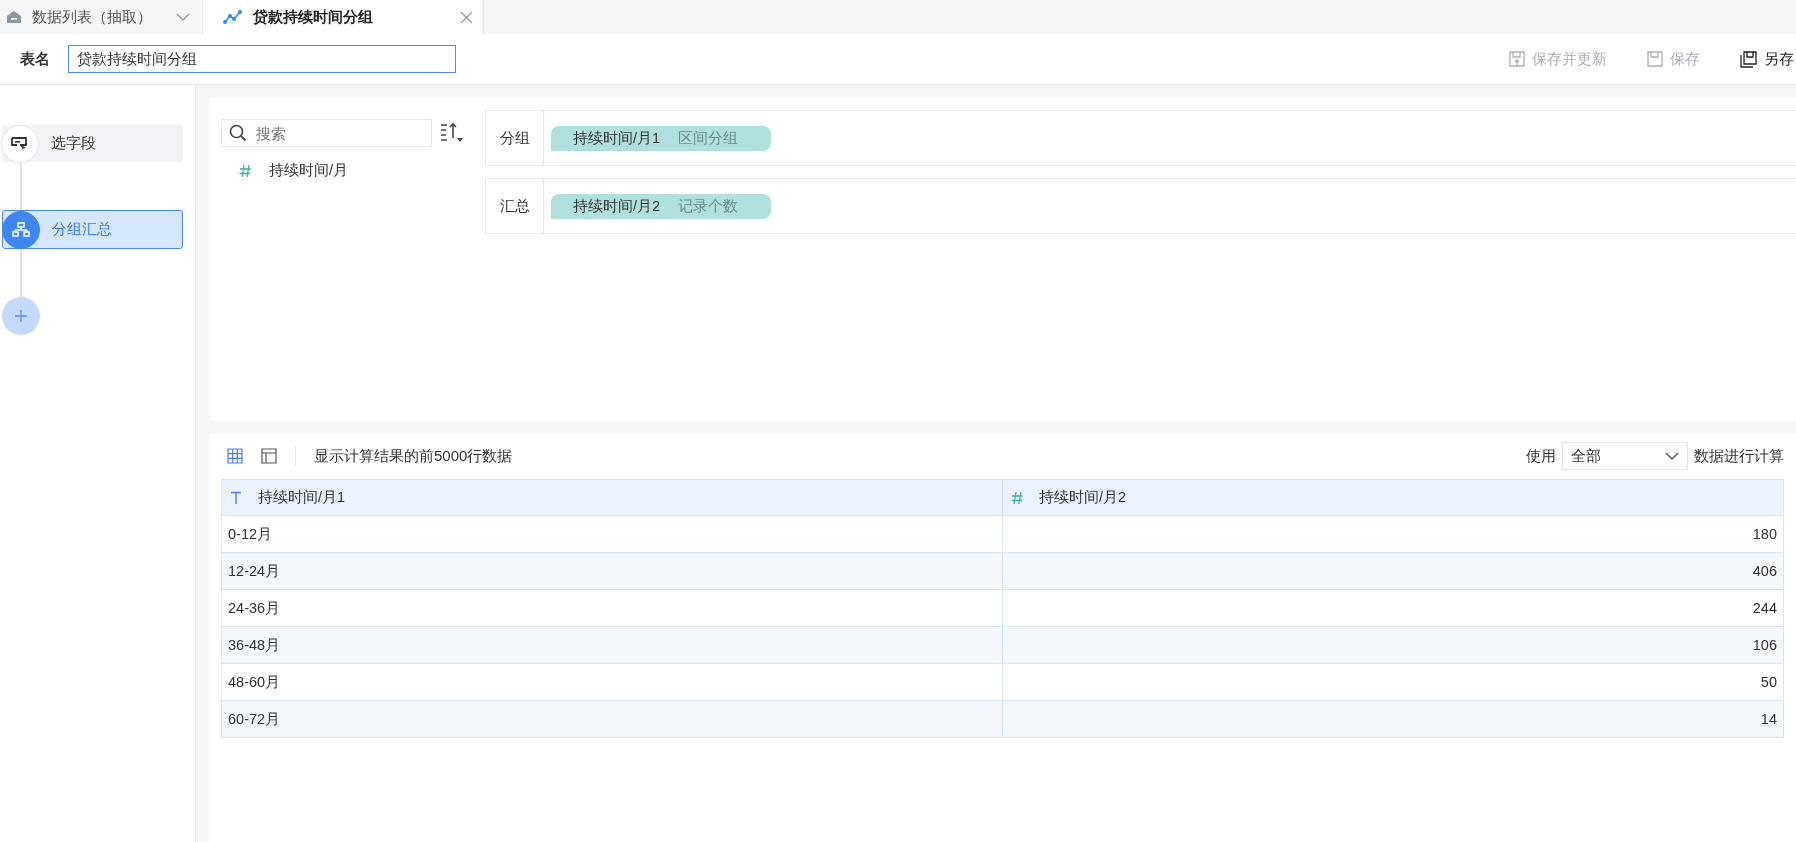 This screenshot has height=842, width=1796. I want to click on config-label: 汇总, so click(515, 206).